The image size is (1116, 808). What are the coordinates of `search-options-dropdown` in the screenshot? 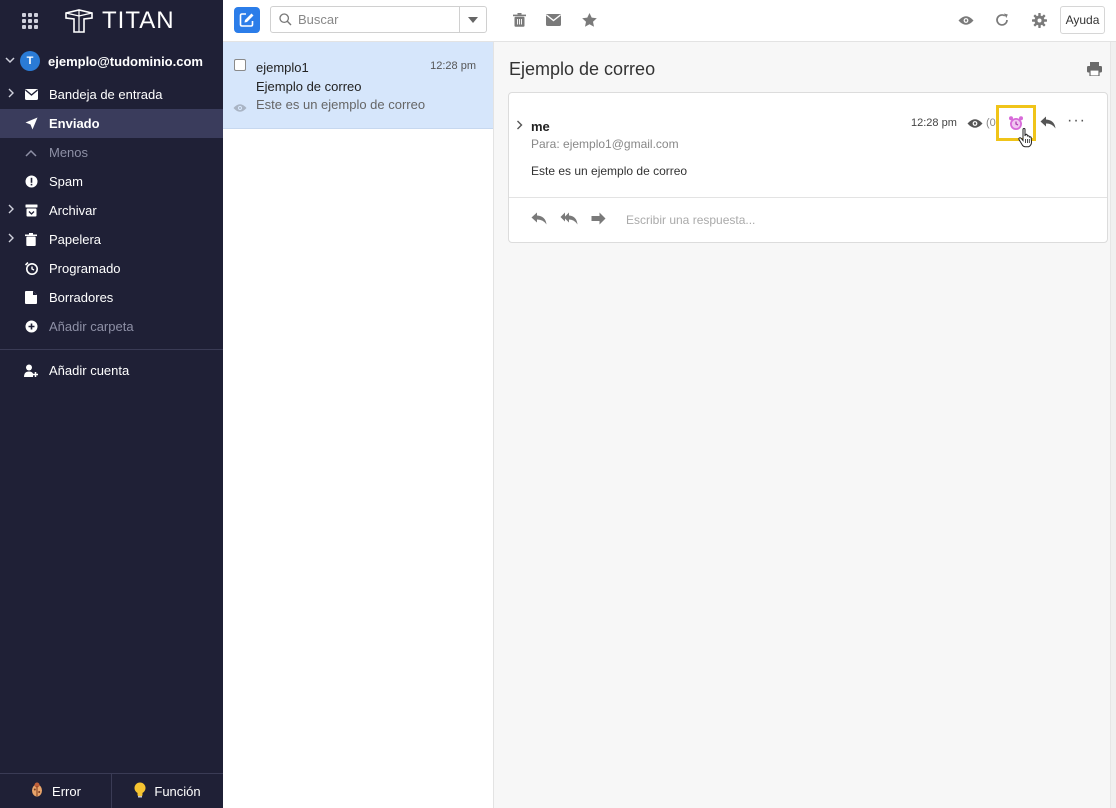 It's located at (472, 19).